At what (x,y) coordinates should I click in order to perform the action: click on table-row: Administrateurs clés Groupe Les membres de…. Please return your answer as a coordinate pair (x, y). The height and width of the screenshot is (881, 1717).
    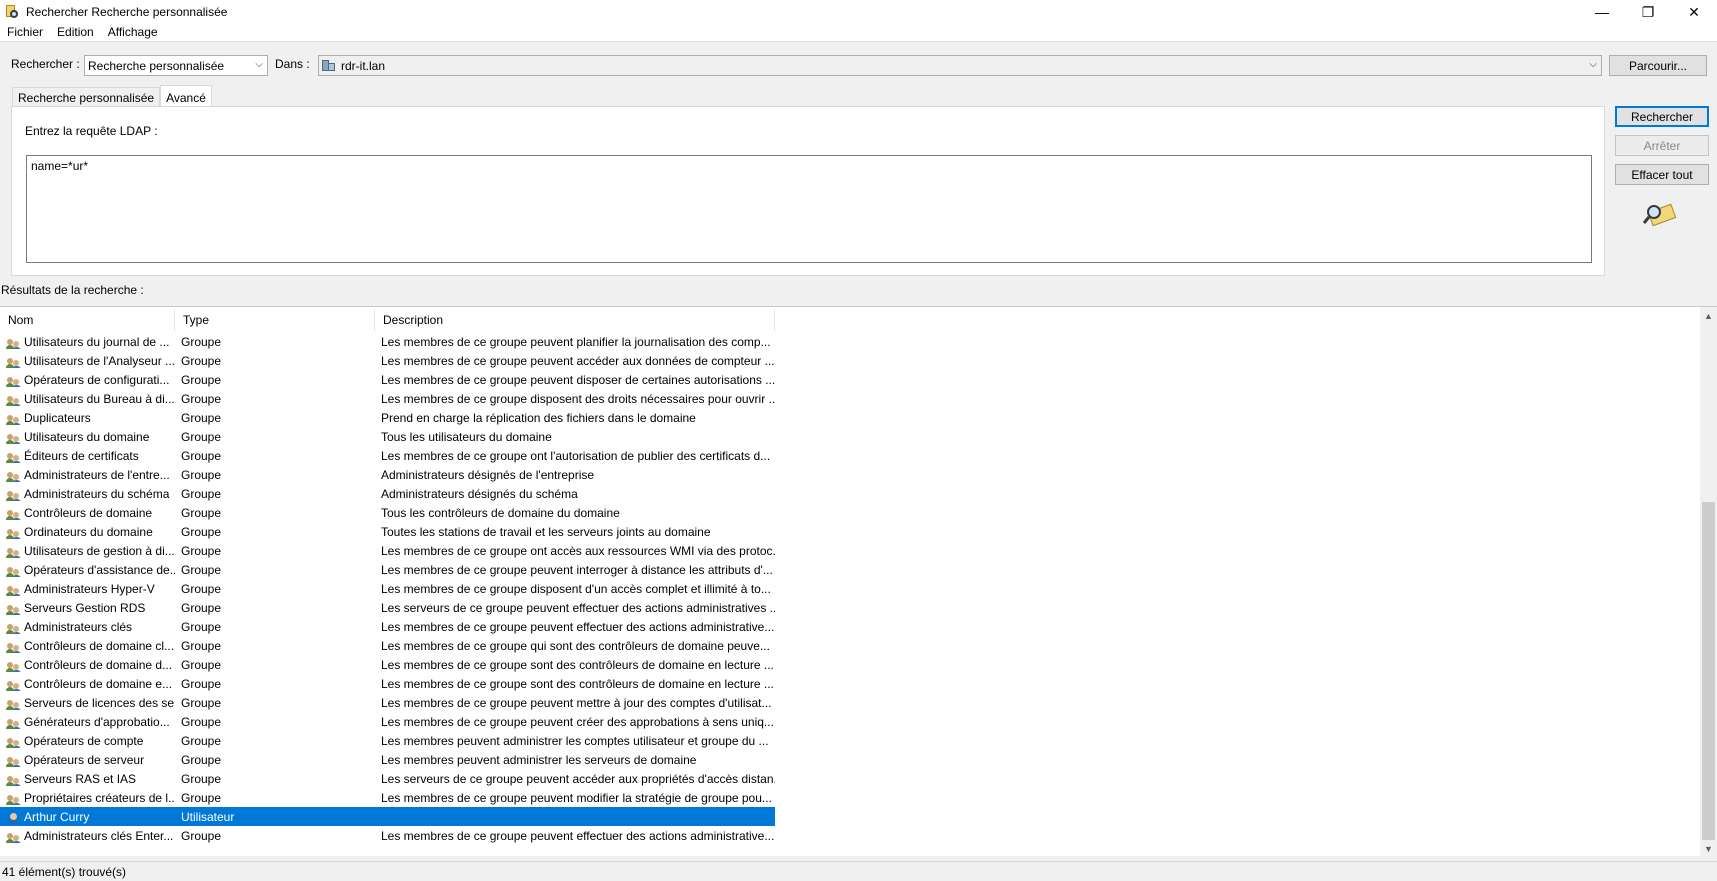
    Looking at the image, I should click on (849, 626).